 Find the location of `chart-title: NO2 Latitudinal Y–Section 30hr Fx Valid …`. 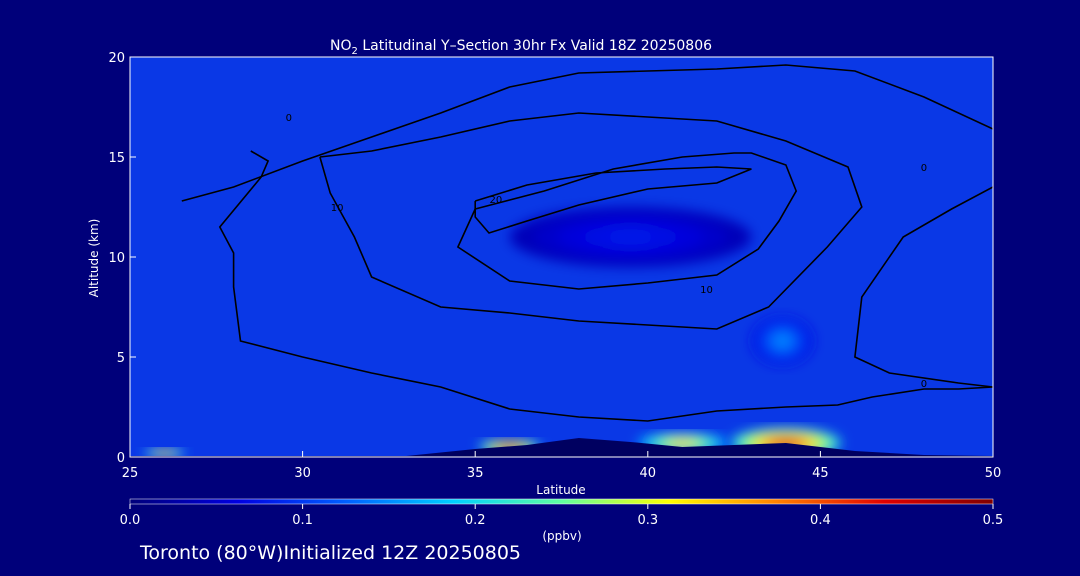

chart-title: NO2 Latitudinal Y–Section 30hr Fx Valid … is located at coordinates (521, 47).